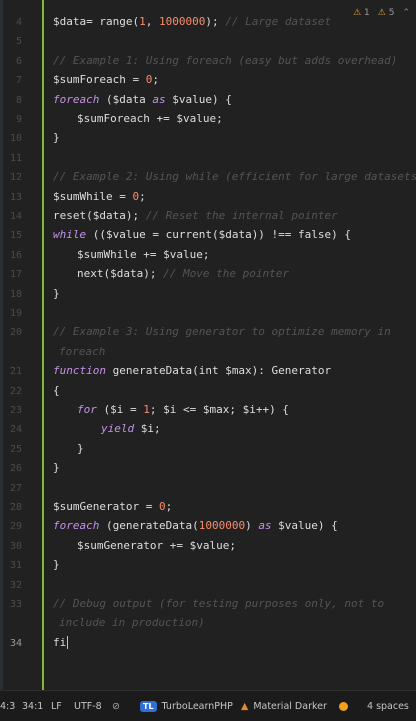  I want to click on code-line: 31}, so click(208, 566).